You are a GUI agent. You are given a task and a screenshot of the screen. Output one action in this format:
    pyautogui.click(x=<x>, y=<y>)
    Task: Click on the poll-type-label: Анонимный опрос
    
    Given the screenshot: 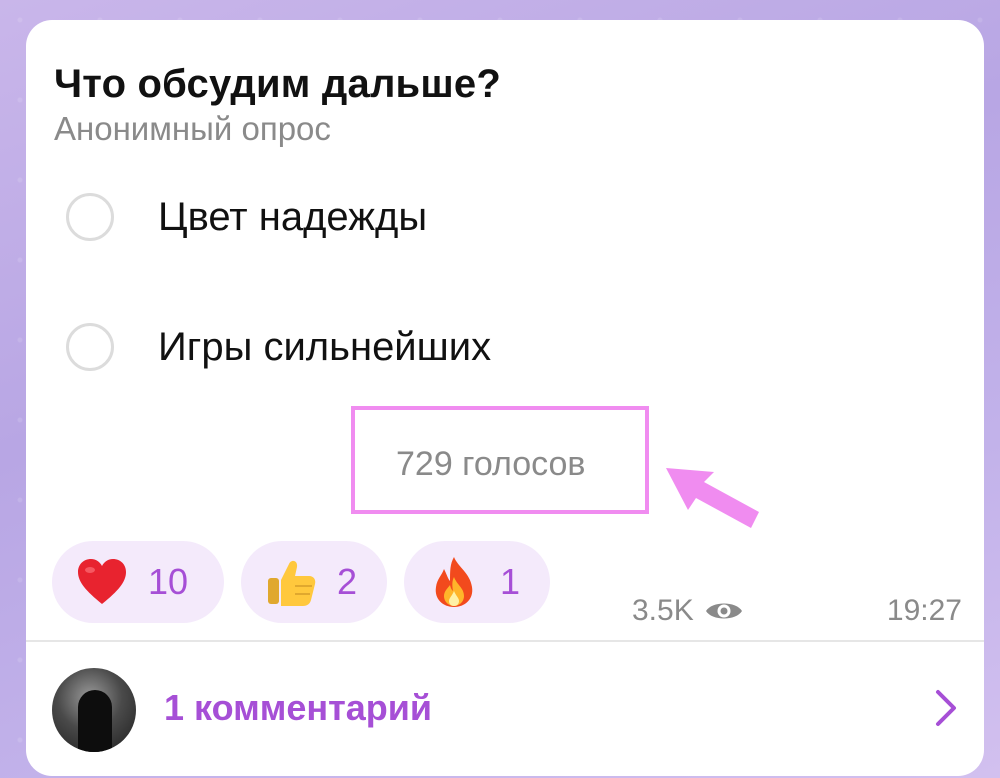 What is the action you would take?
    pyautogui.click(x=192, y=128)
    